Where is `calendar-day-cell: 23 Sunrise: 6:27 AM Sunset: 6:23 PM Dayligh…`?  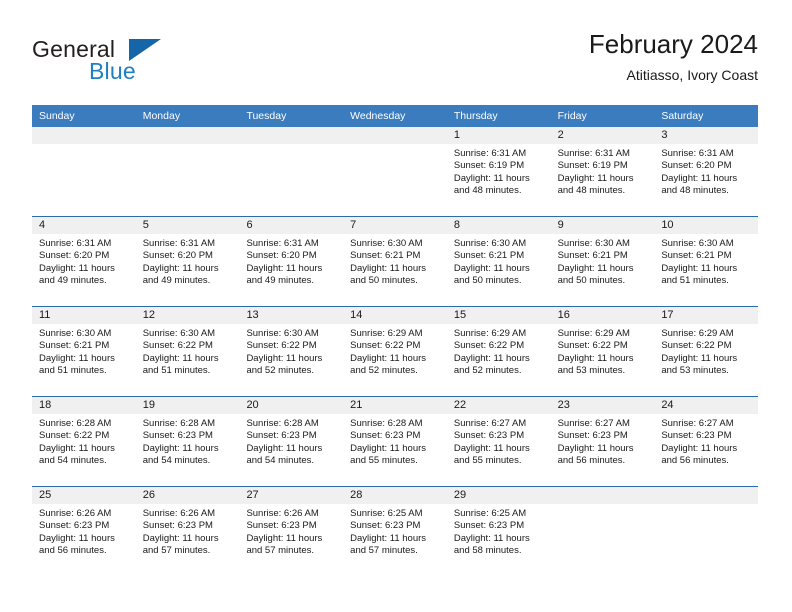 calendar-day-cell: 23 Sunrise: 6:27 AM Sunset: 6:23 PM Dayligh… is located at coordinates (602, 441).